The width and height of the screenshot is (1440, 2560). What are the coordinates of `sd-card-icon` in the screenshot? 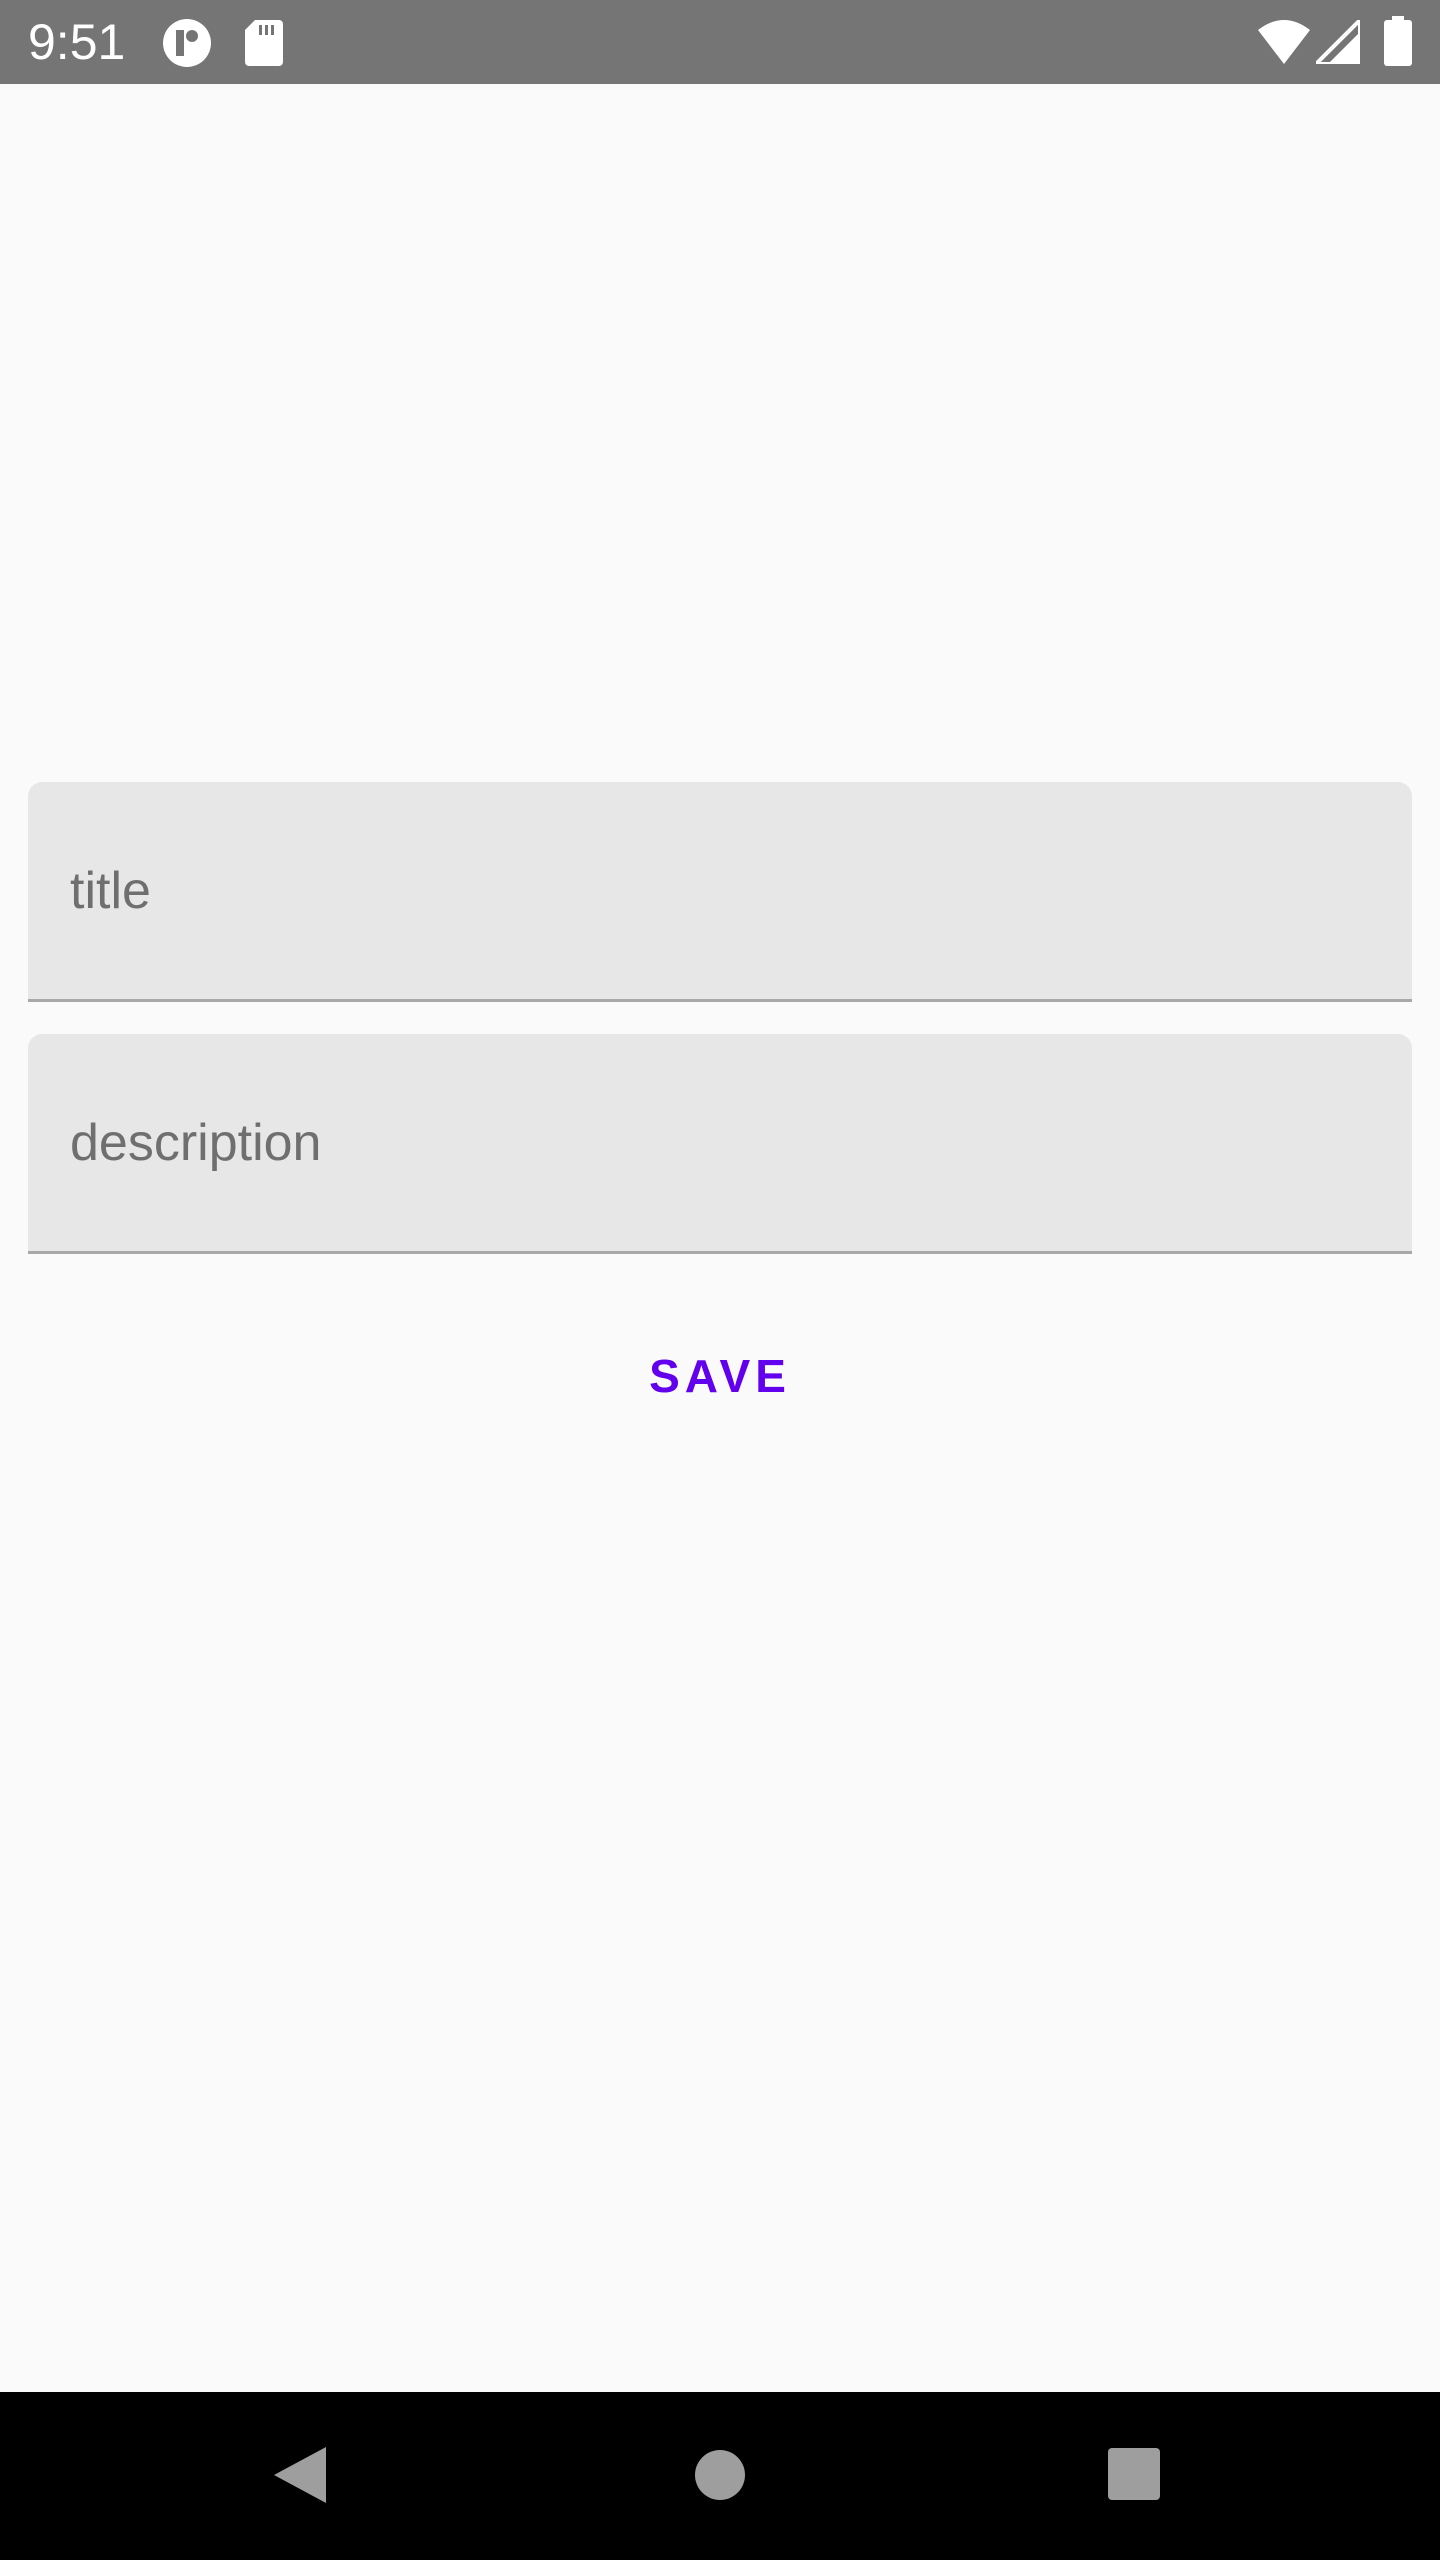 It's located at (264, 43).